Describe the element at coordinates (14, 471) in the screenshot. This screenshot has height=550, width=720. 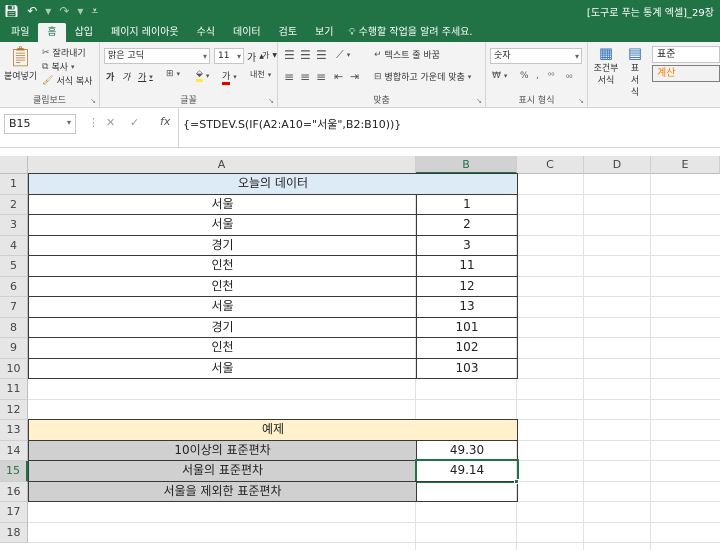
I see `row-header-15: 15` at that location.